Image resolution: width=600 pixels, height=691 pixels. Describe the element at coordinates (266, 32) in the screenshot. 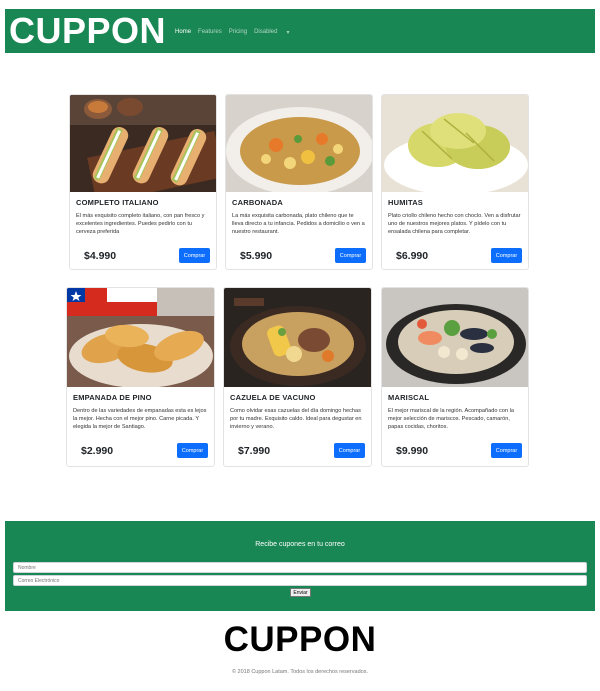

I see `nav-item-disabled: Disabled` at that location.